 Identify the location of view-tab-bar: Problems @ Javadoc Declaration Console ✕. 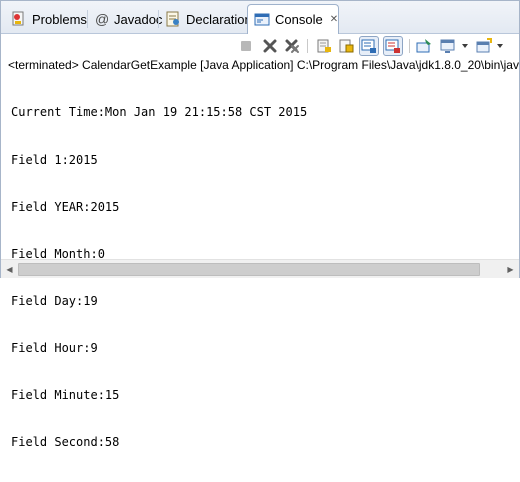
(260, 17).